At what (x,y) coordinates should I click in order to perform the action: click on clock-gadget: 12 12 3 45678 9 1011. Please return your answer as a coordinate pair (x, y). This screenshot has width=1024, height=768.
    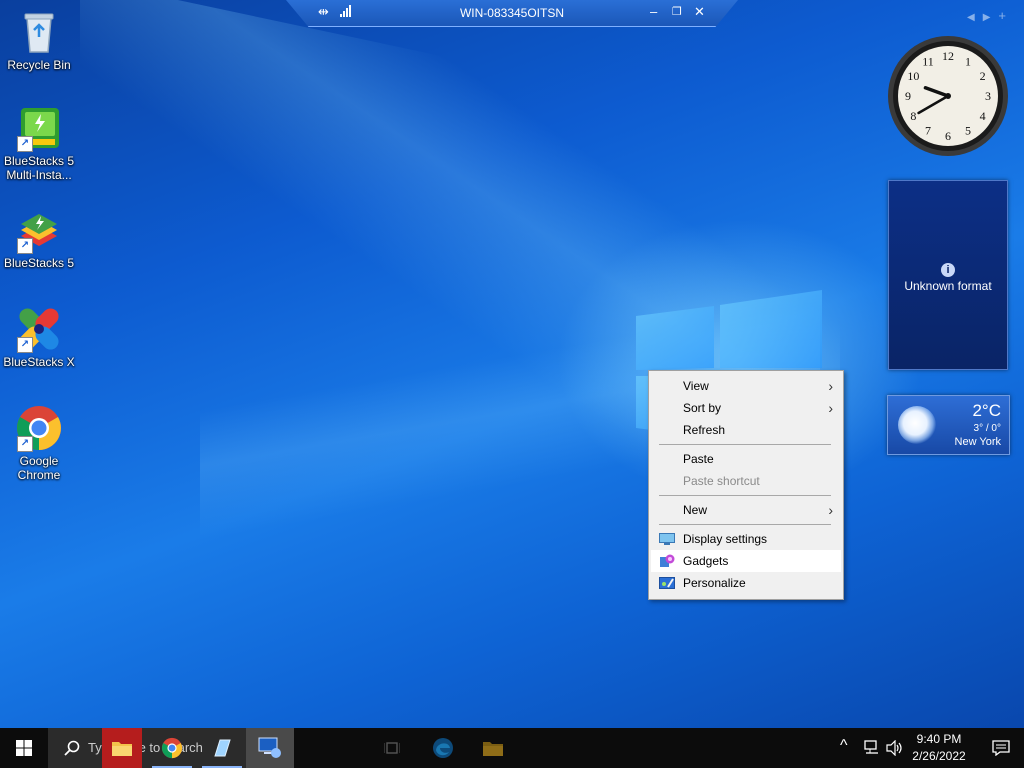
    Looking at the image, I should click on (948, 96).